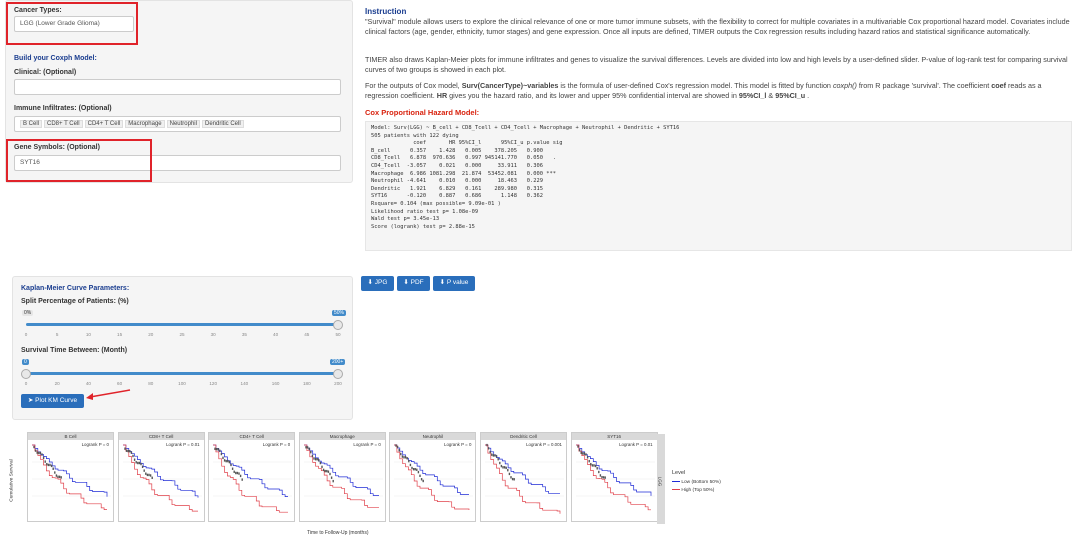 The image size is (1080, 540). What do you see at coordinates (679, 473) in the screenshot?
I see `legend-title: Level` at bounding box center [679, 473].